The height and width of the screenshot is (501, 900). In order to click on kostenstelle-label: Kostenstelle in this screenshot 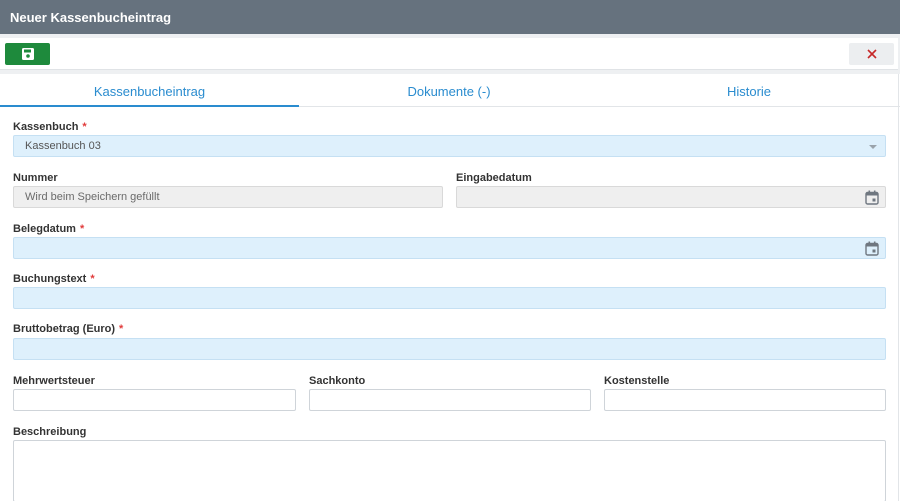, I will do `click(637, 381)`.